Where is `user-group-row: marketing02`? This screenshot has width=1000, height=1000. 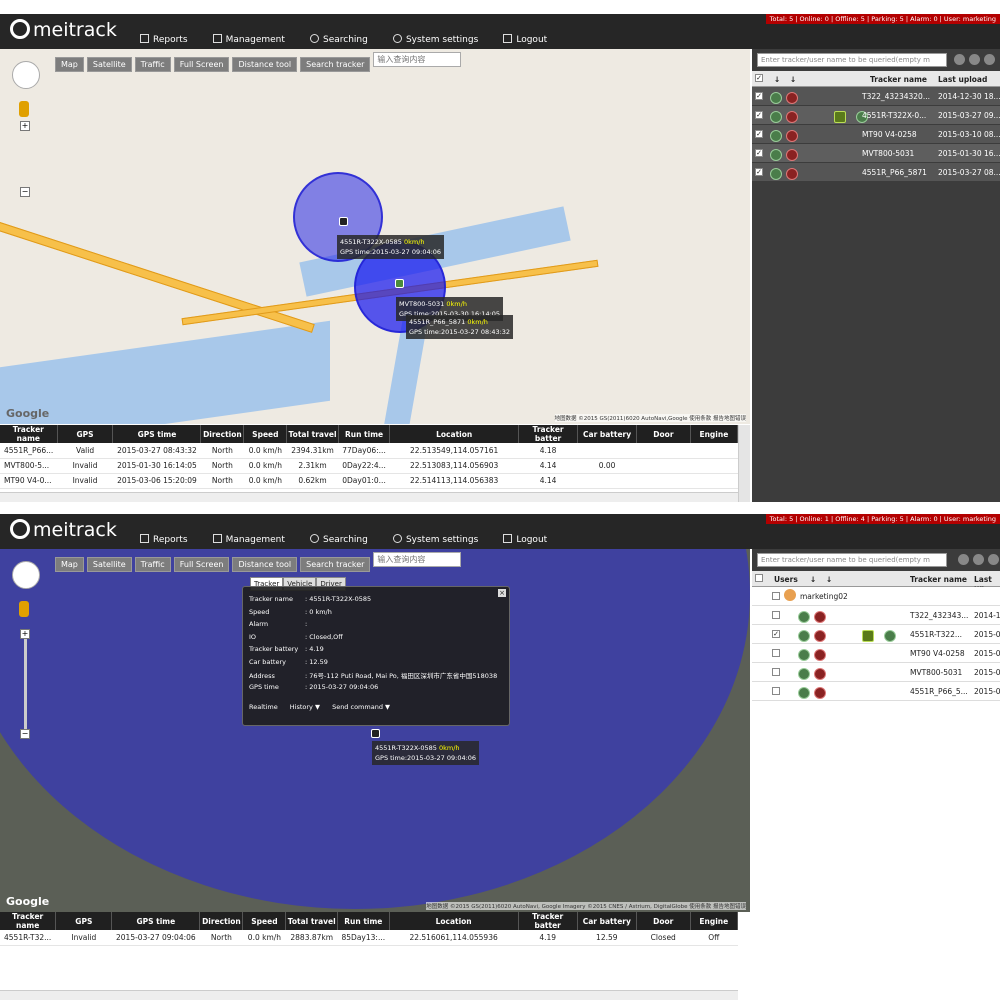 user-group-row: marketing02 is located at coordinates (876, 596).